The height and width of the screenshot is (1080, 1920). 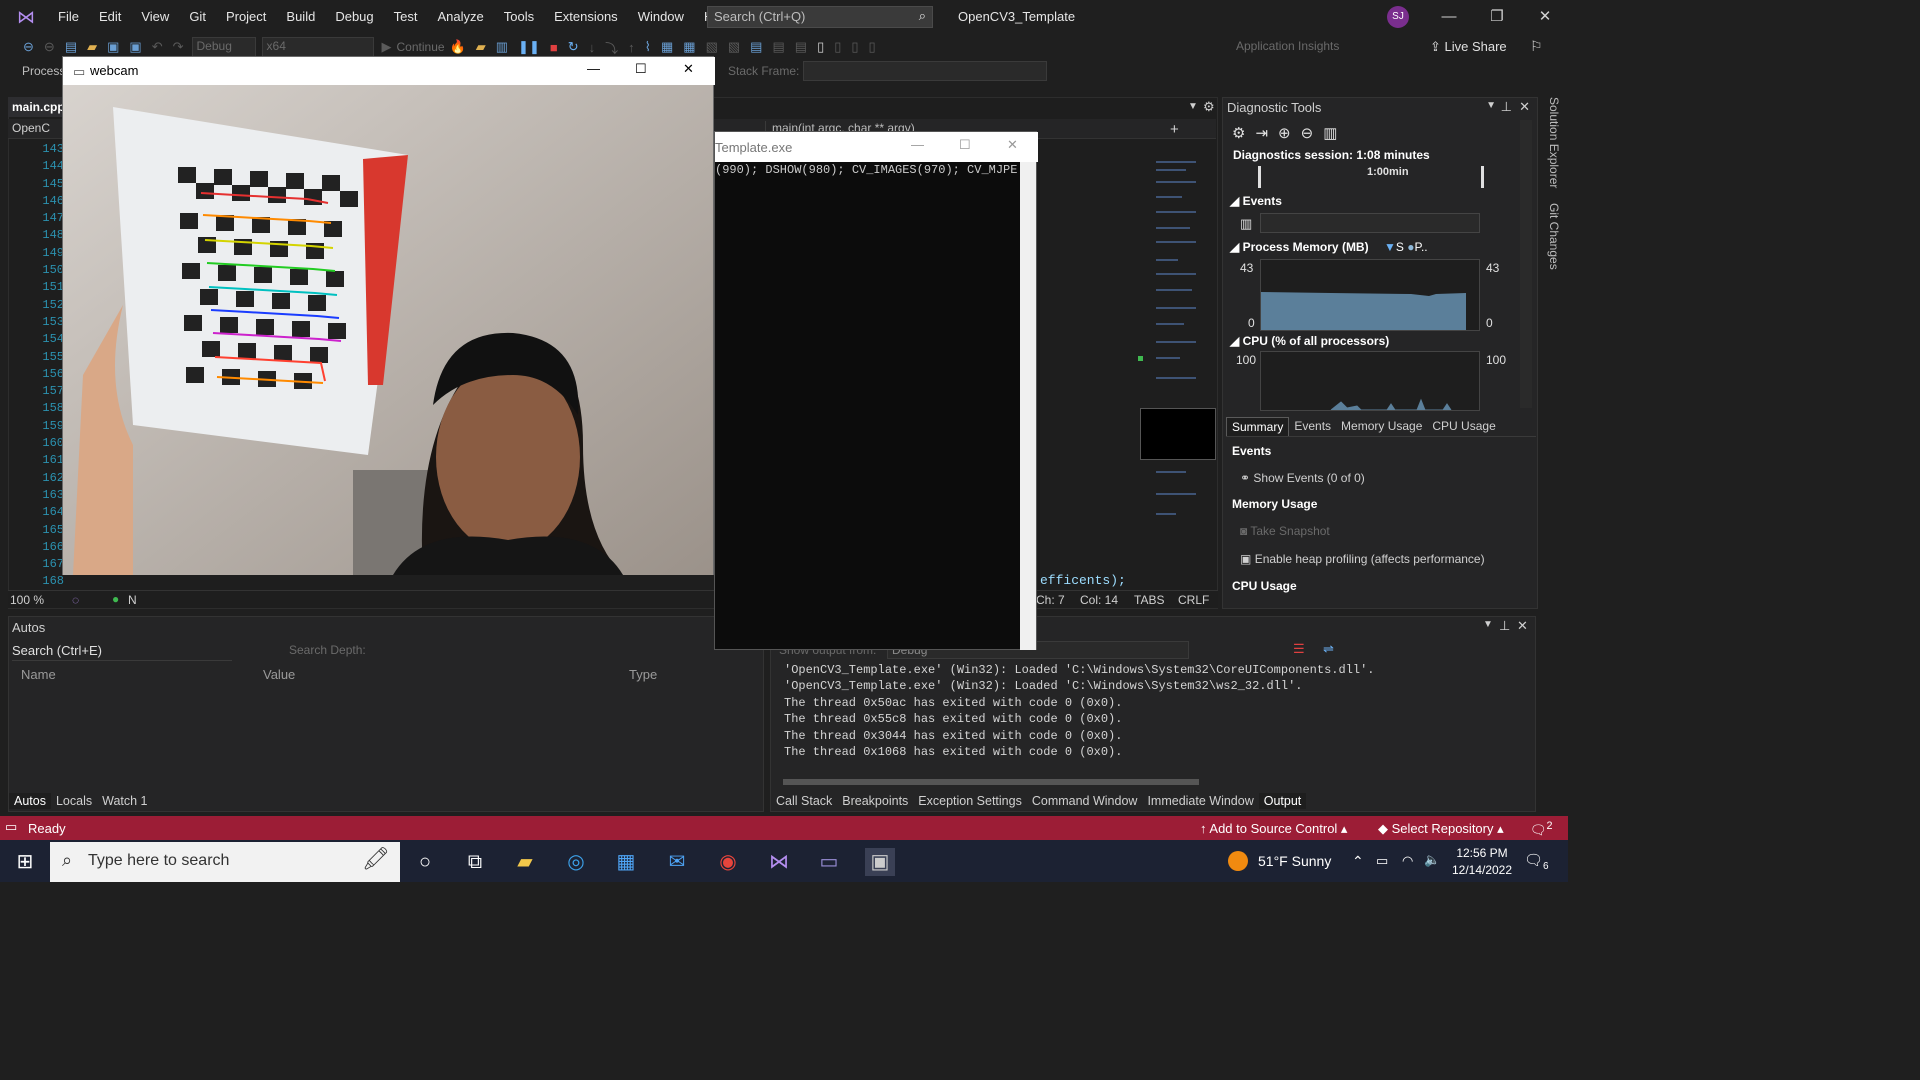 What do you see at coordinates (1432, 860) in the screenshot?
I see `volume-icon: 🔈` at bounding box center [1432, 860].